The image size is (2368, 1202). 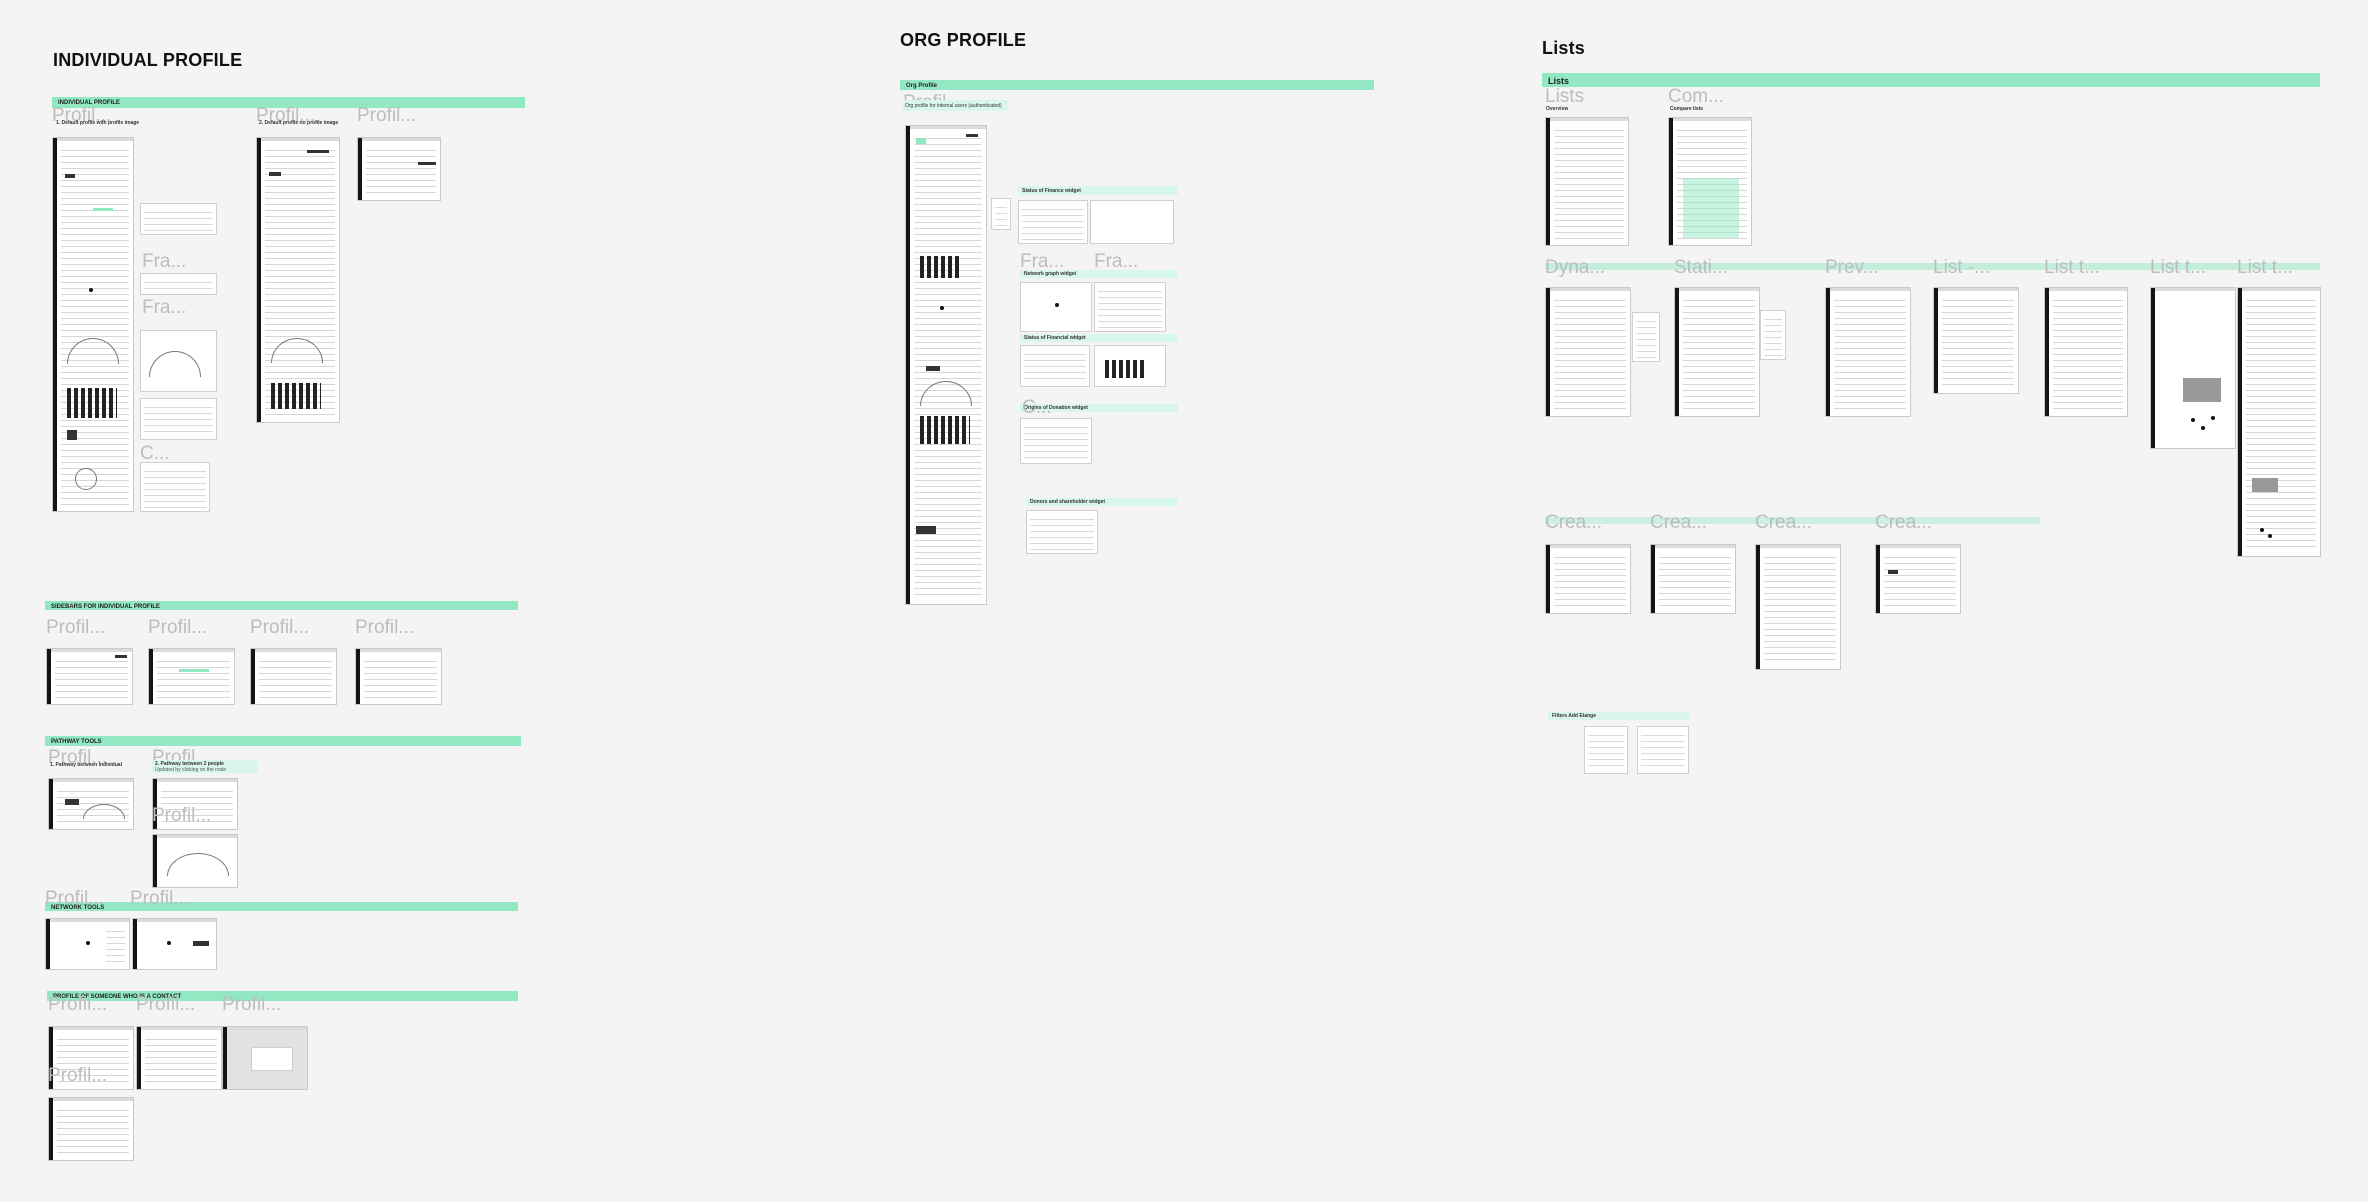 I want to click on widget-band: Status of Financial widget, so click(x=1099, y=338).